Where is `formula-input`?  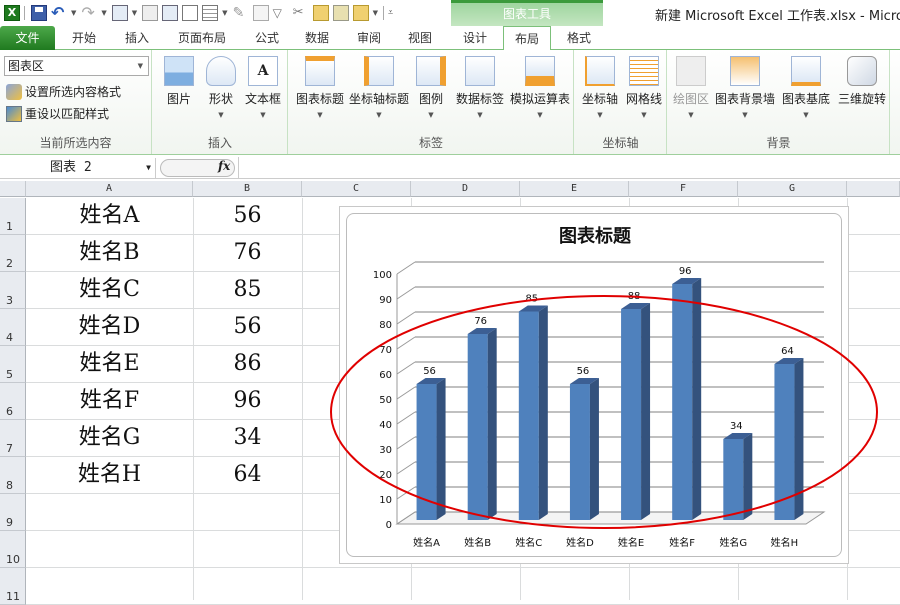
formula-input is located at coordinates (569, 168).